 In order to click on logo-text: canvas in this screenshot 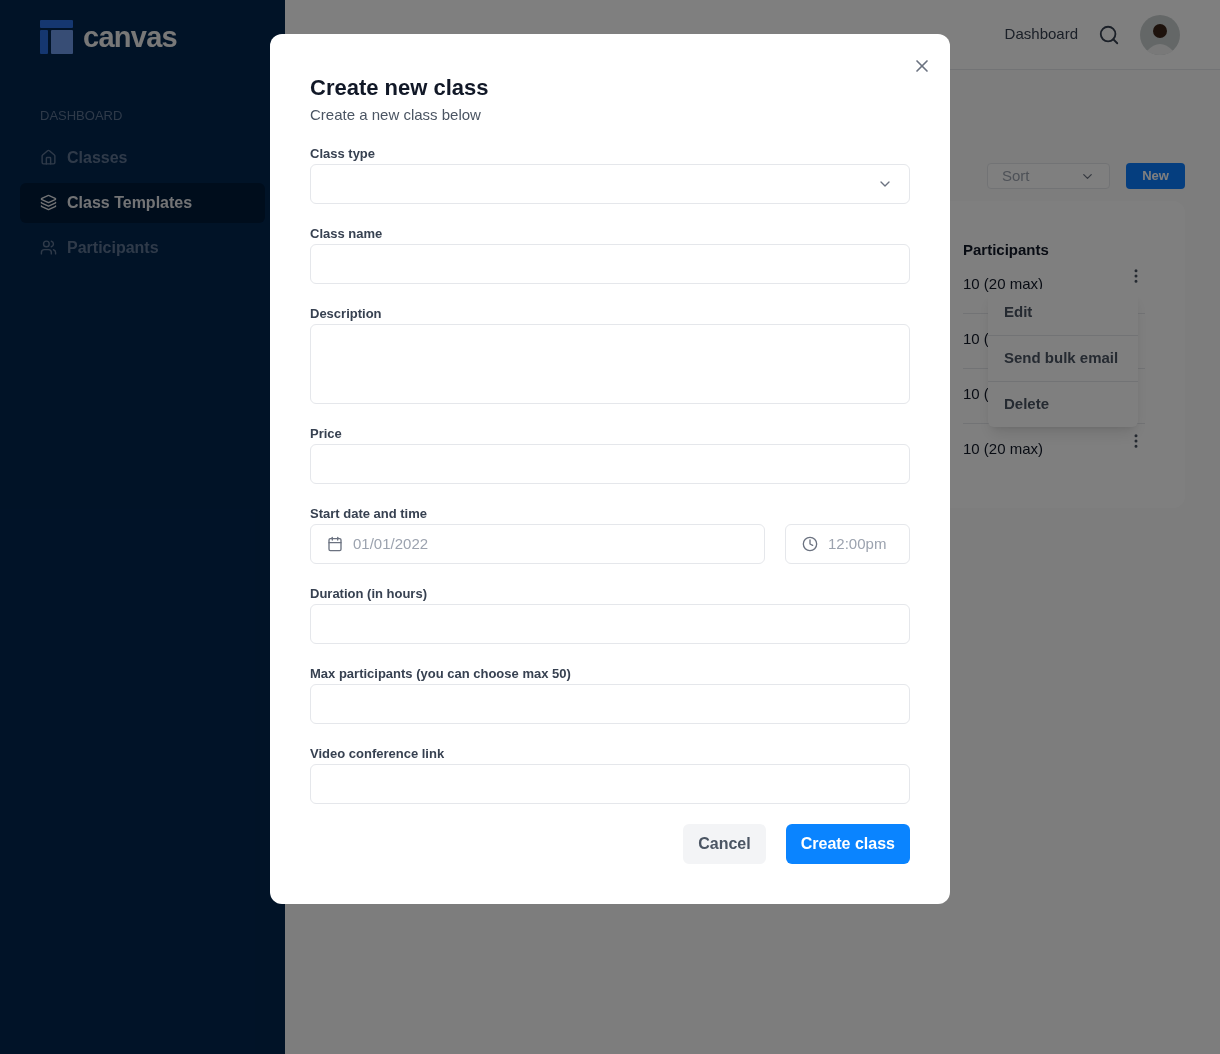, I will do `click(130, 37)`.